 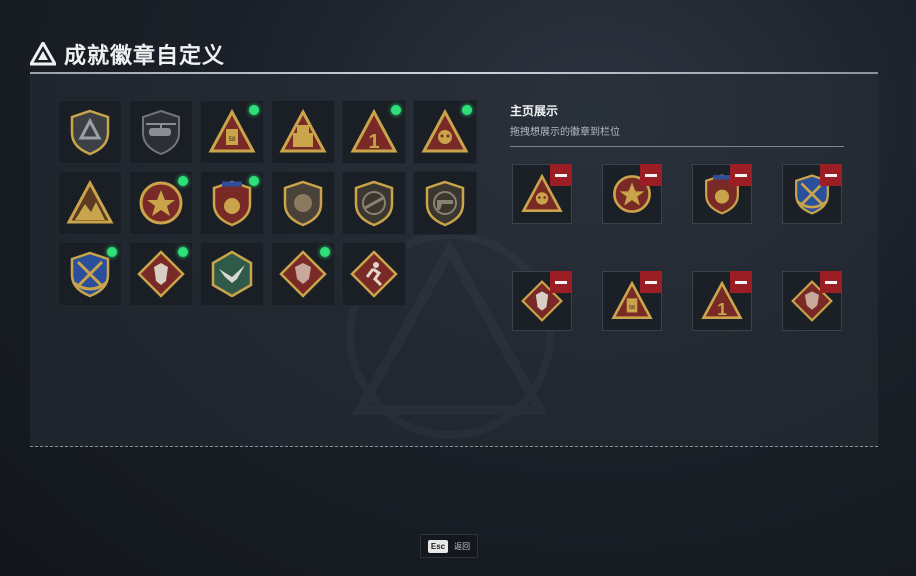 I want to click on eagle-hexagon-badge-icon, so click(x=232, y=274).